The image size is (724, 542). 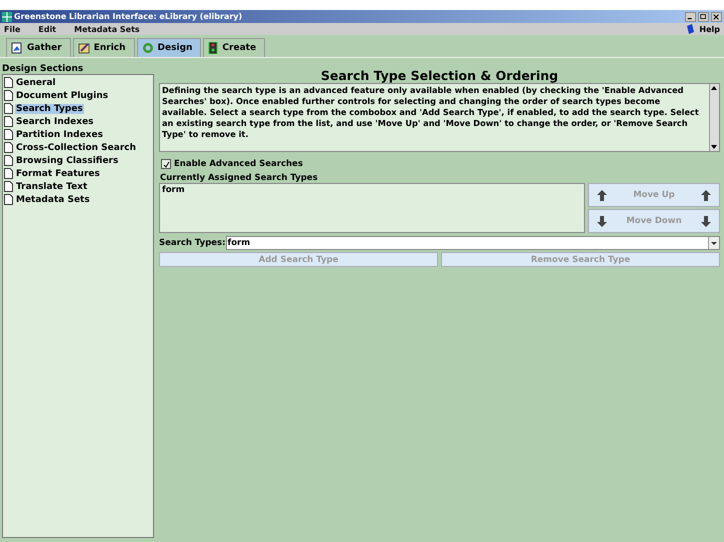 I want to click on section-item: Browsing Classifiers, so click(x=67, y=161).